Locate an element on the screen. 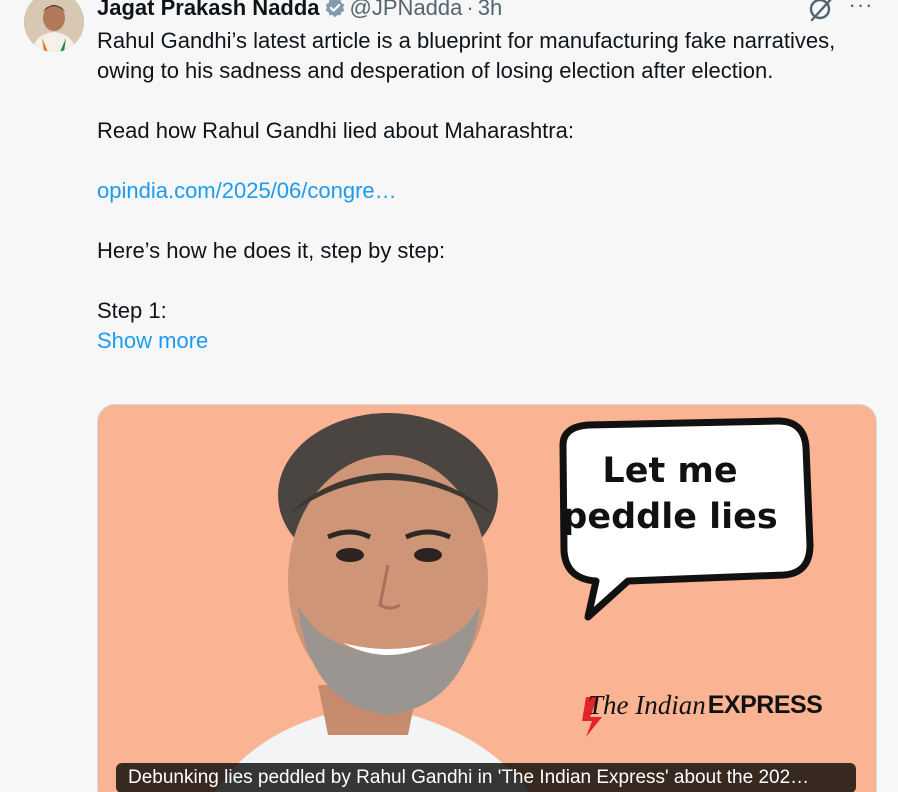 The image size is (898, 792). indian-express-logo: The Indian EXPRESS is located at coordinates (705, 705).